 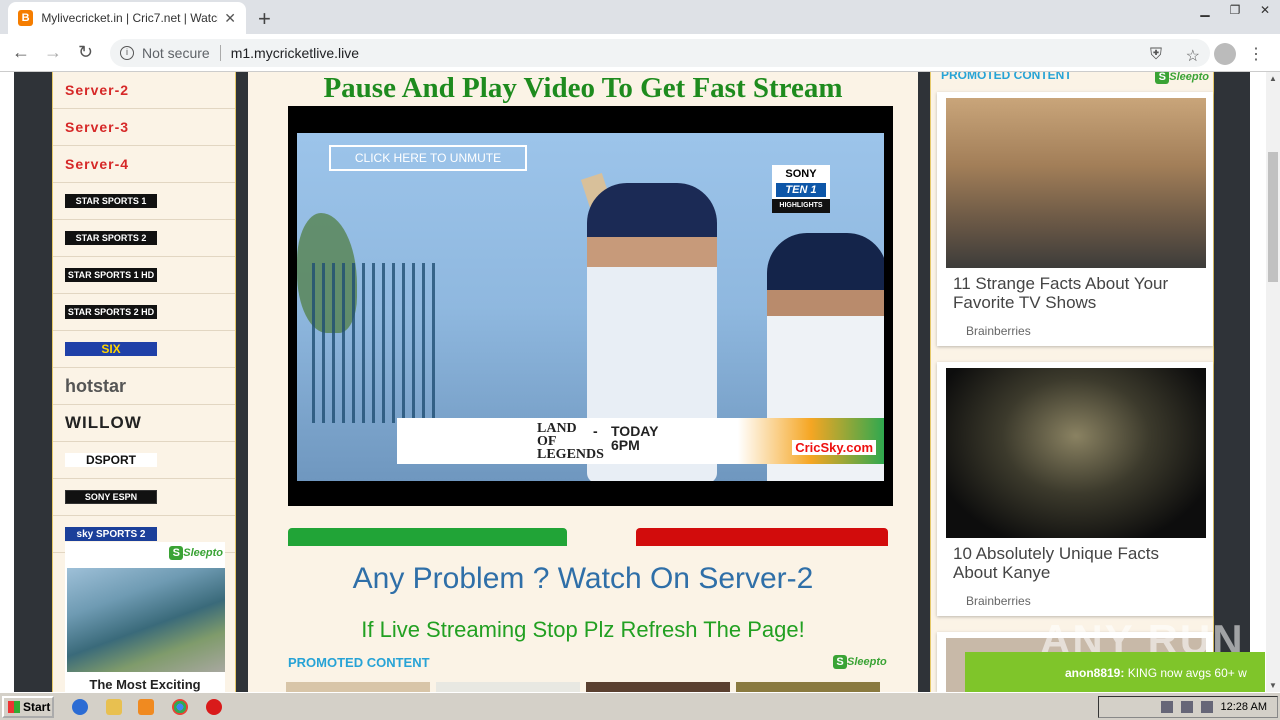 What do you see at coordinates (1156, 55) in the screenshot?
I see `blocked-popup-icon: ⛨` at bounding box center [1156, 55].